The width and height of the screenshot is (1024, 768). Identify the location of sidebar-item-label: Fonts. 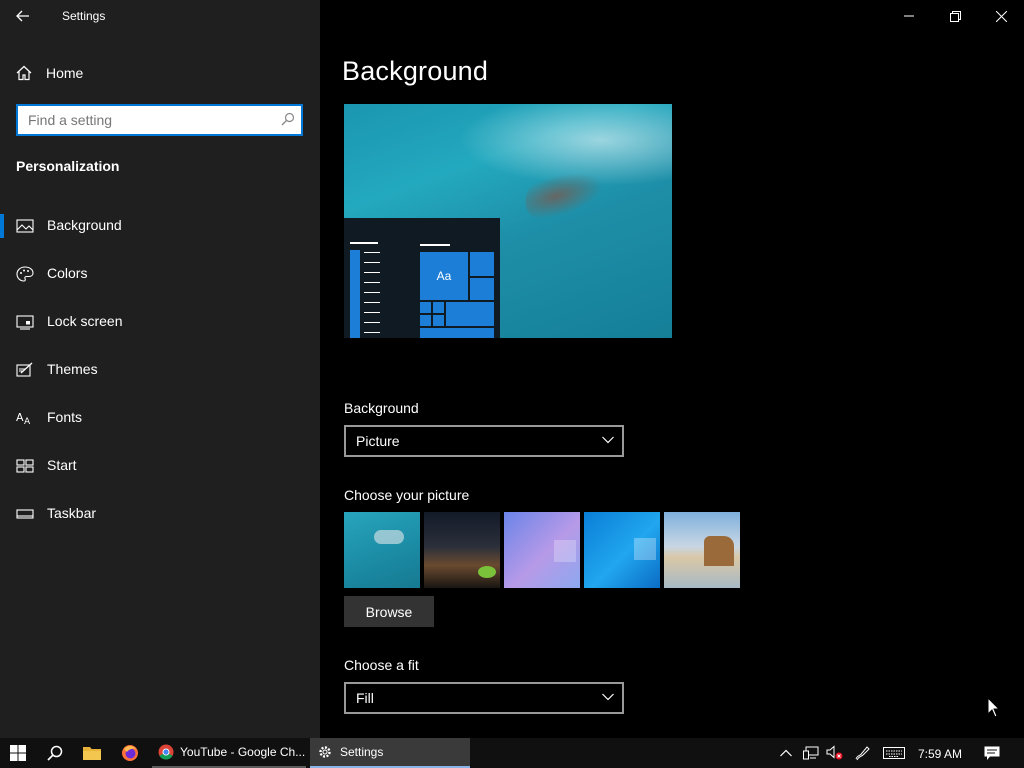
(65, 417).